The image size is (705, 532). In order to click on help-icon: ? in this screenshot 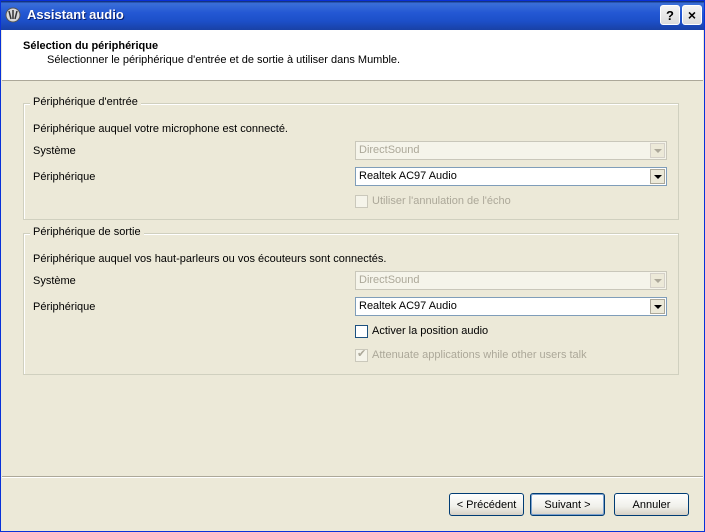, I will do `click(670, 15)`.